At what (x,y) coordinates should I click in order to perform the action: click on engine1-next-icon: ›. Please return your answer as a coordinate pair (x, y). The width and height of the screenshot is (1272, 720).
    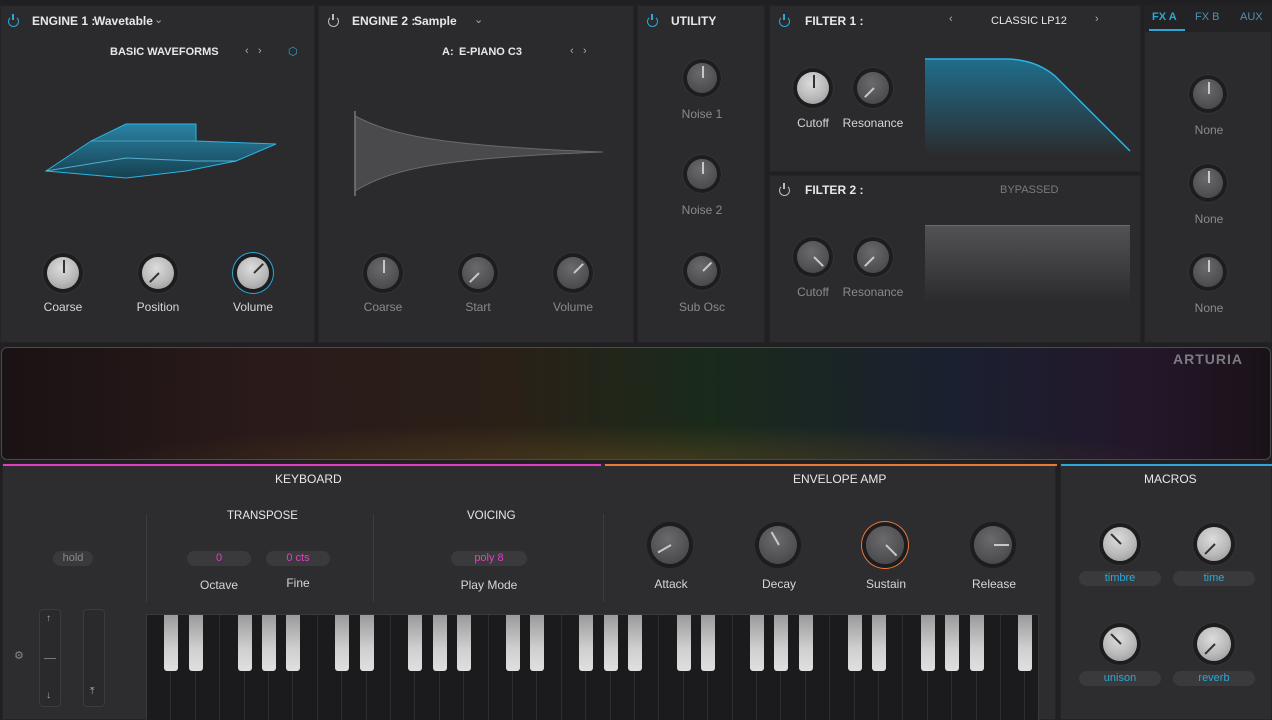
    Looking at the image, I should click on (260, 51).